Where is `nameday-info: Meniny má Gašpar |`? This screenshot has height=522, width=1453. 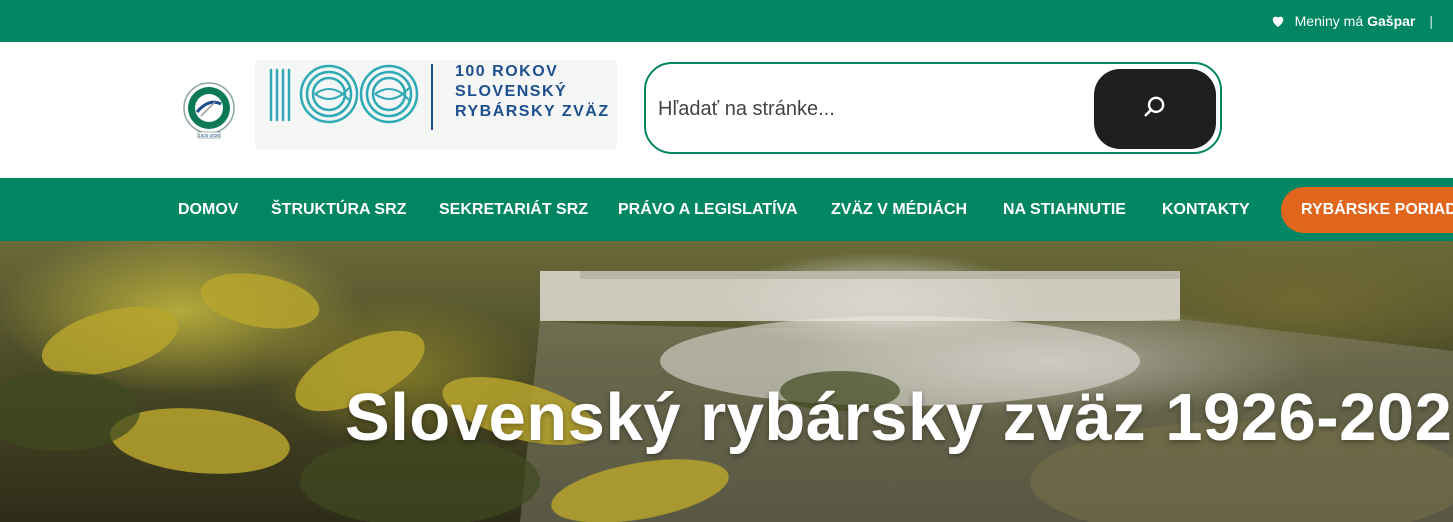 nameday-info: Meniny má Gašpar | is located at coordinates (1351, 21).